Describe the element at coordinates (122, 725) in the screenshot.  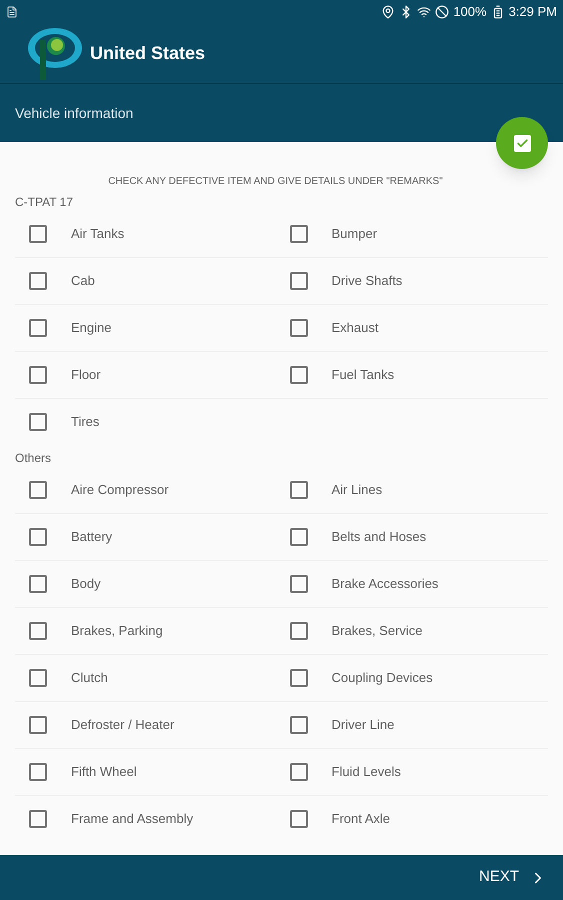
I see `item-label: Defroster / Heater` at that location.